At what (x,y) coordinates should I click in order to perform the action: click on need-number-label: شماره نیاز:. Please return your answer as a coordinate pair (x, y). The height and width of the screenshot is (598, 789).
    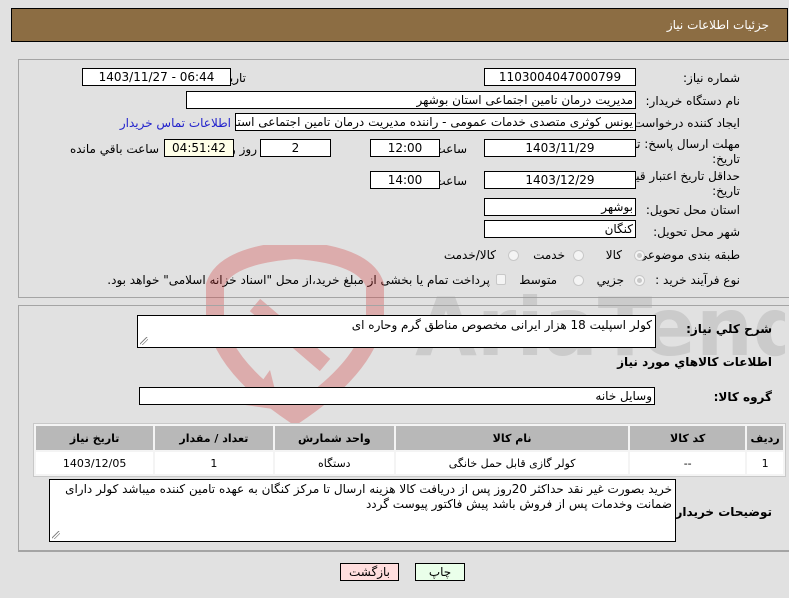
    Looking at the image, I should click on (711, 78).